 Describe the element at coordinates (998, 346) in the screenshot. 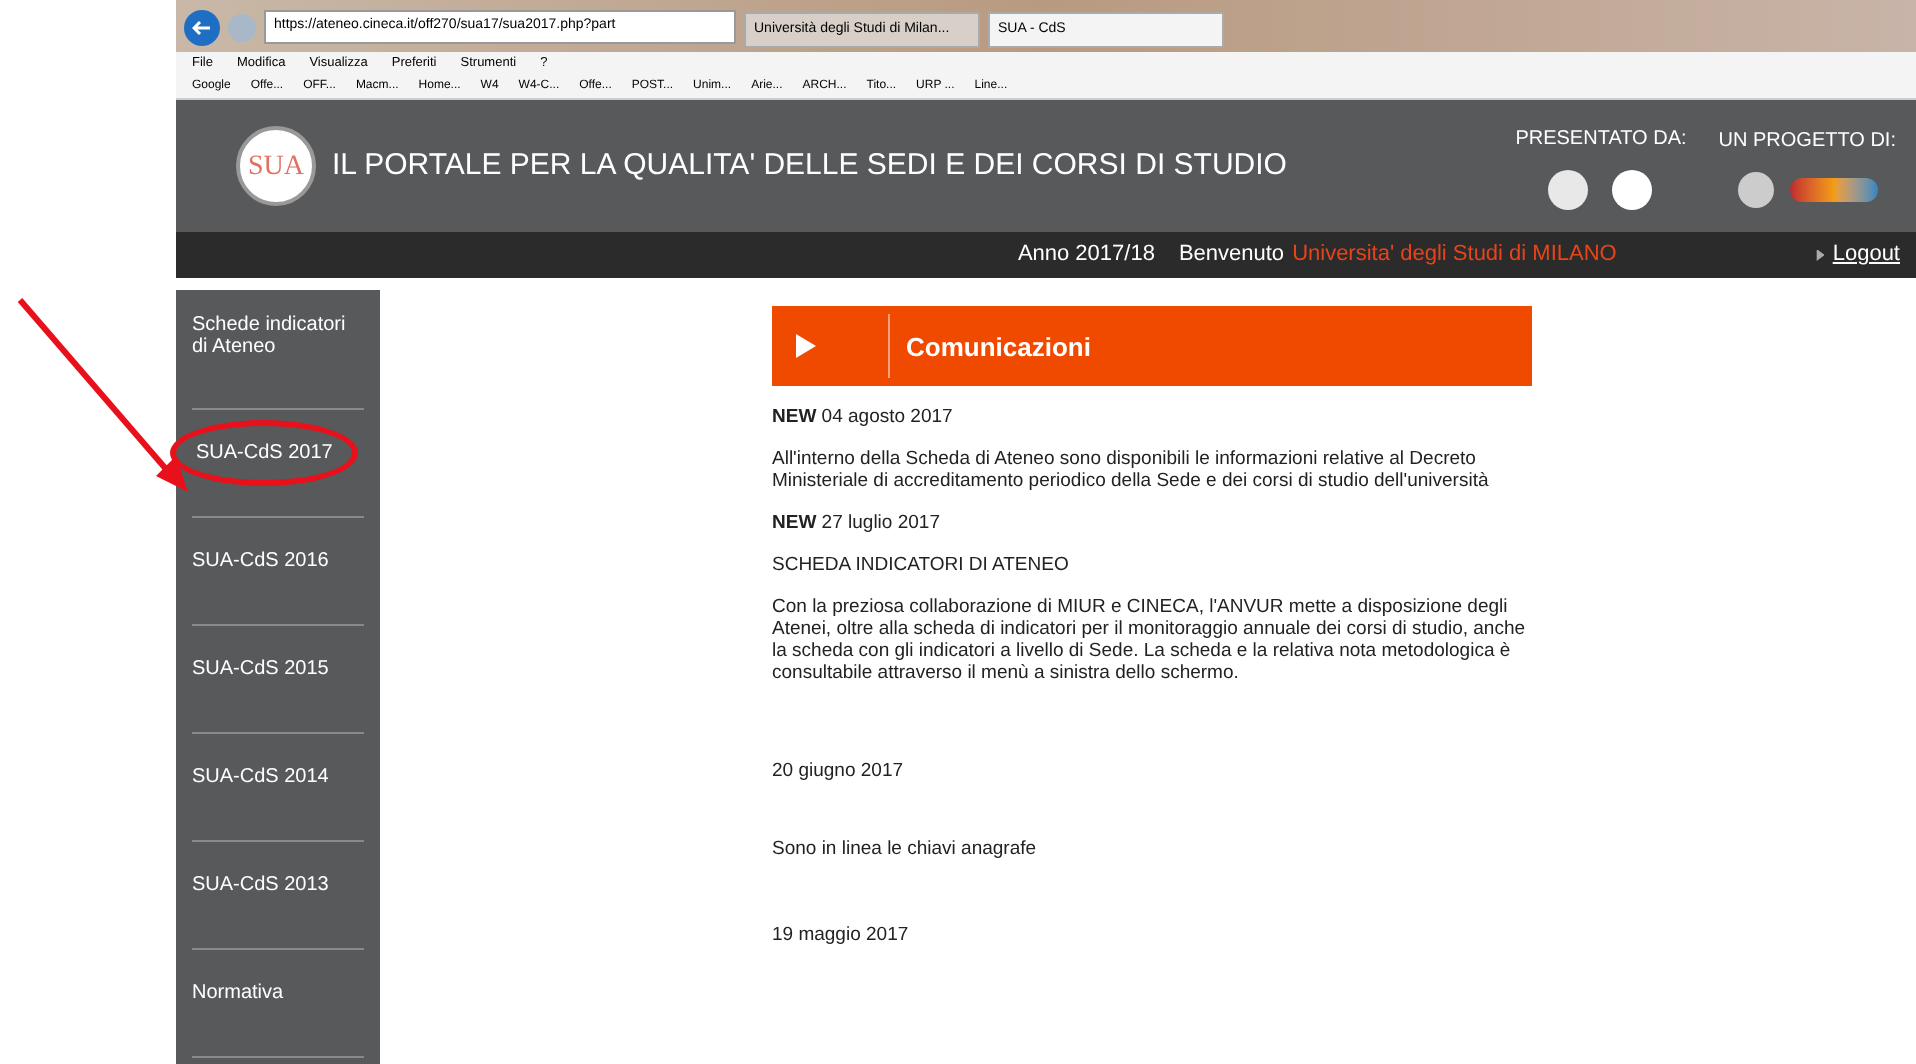

I see `section-title: Comunicazioni` at that location.